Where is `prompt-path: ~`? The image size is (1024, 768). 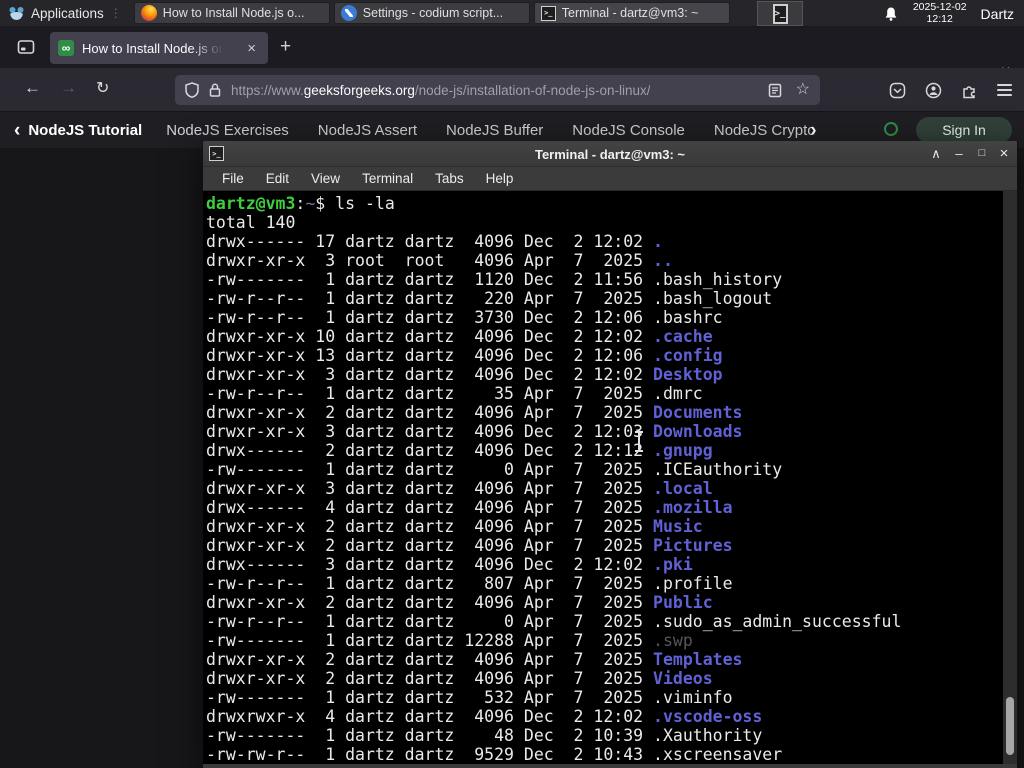
prompt-path: ~ is located at coordinates (310, 203).